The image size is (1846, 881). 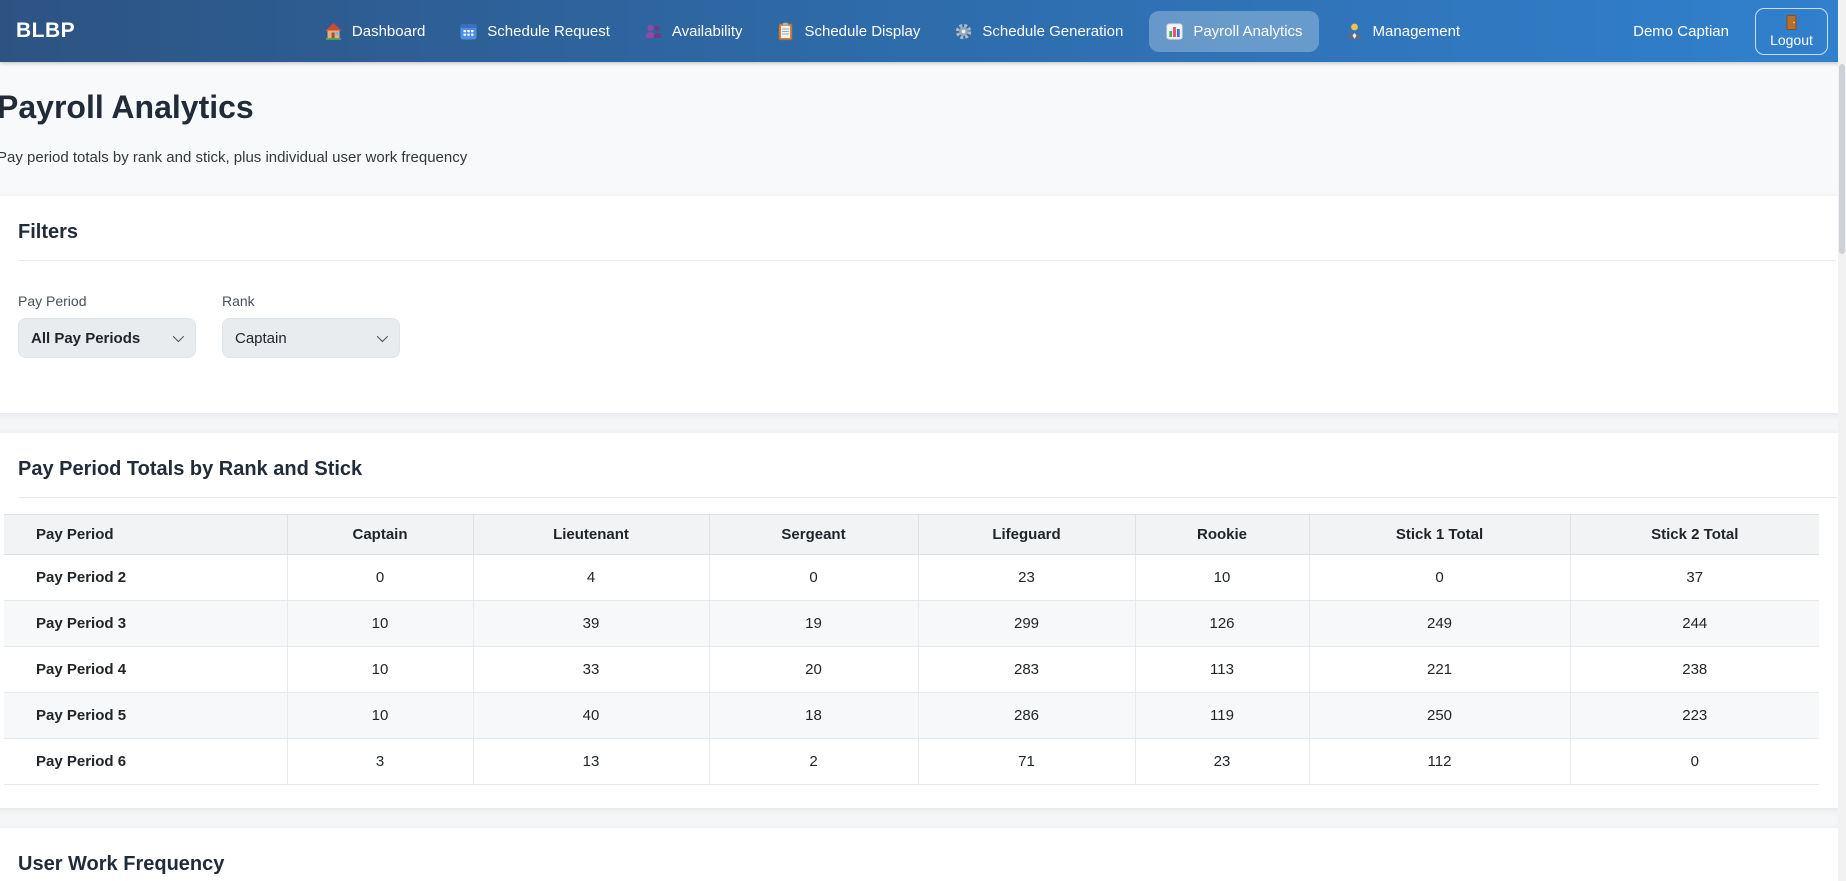 What do you see at coordinates (1439, 534) in the screenshot?
I see `column-header-stick-1-total: Stick 1 Total` at bounding box center [1439, 534].